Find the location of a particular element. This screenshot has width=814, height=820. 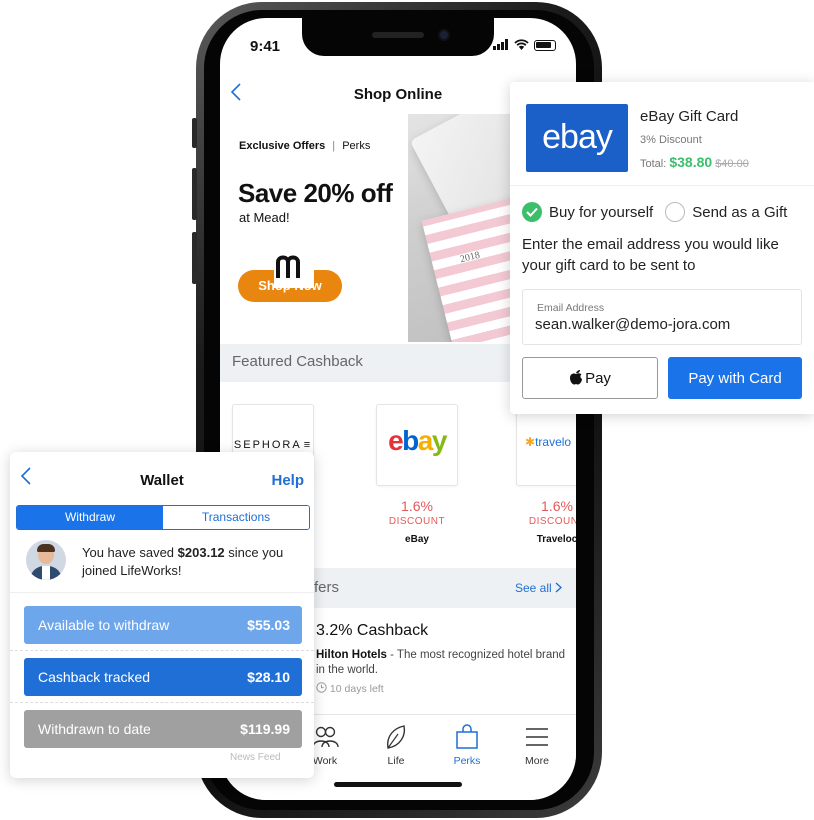

tab-perks-label: Perks is located at coordinates (467, 761).